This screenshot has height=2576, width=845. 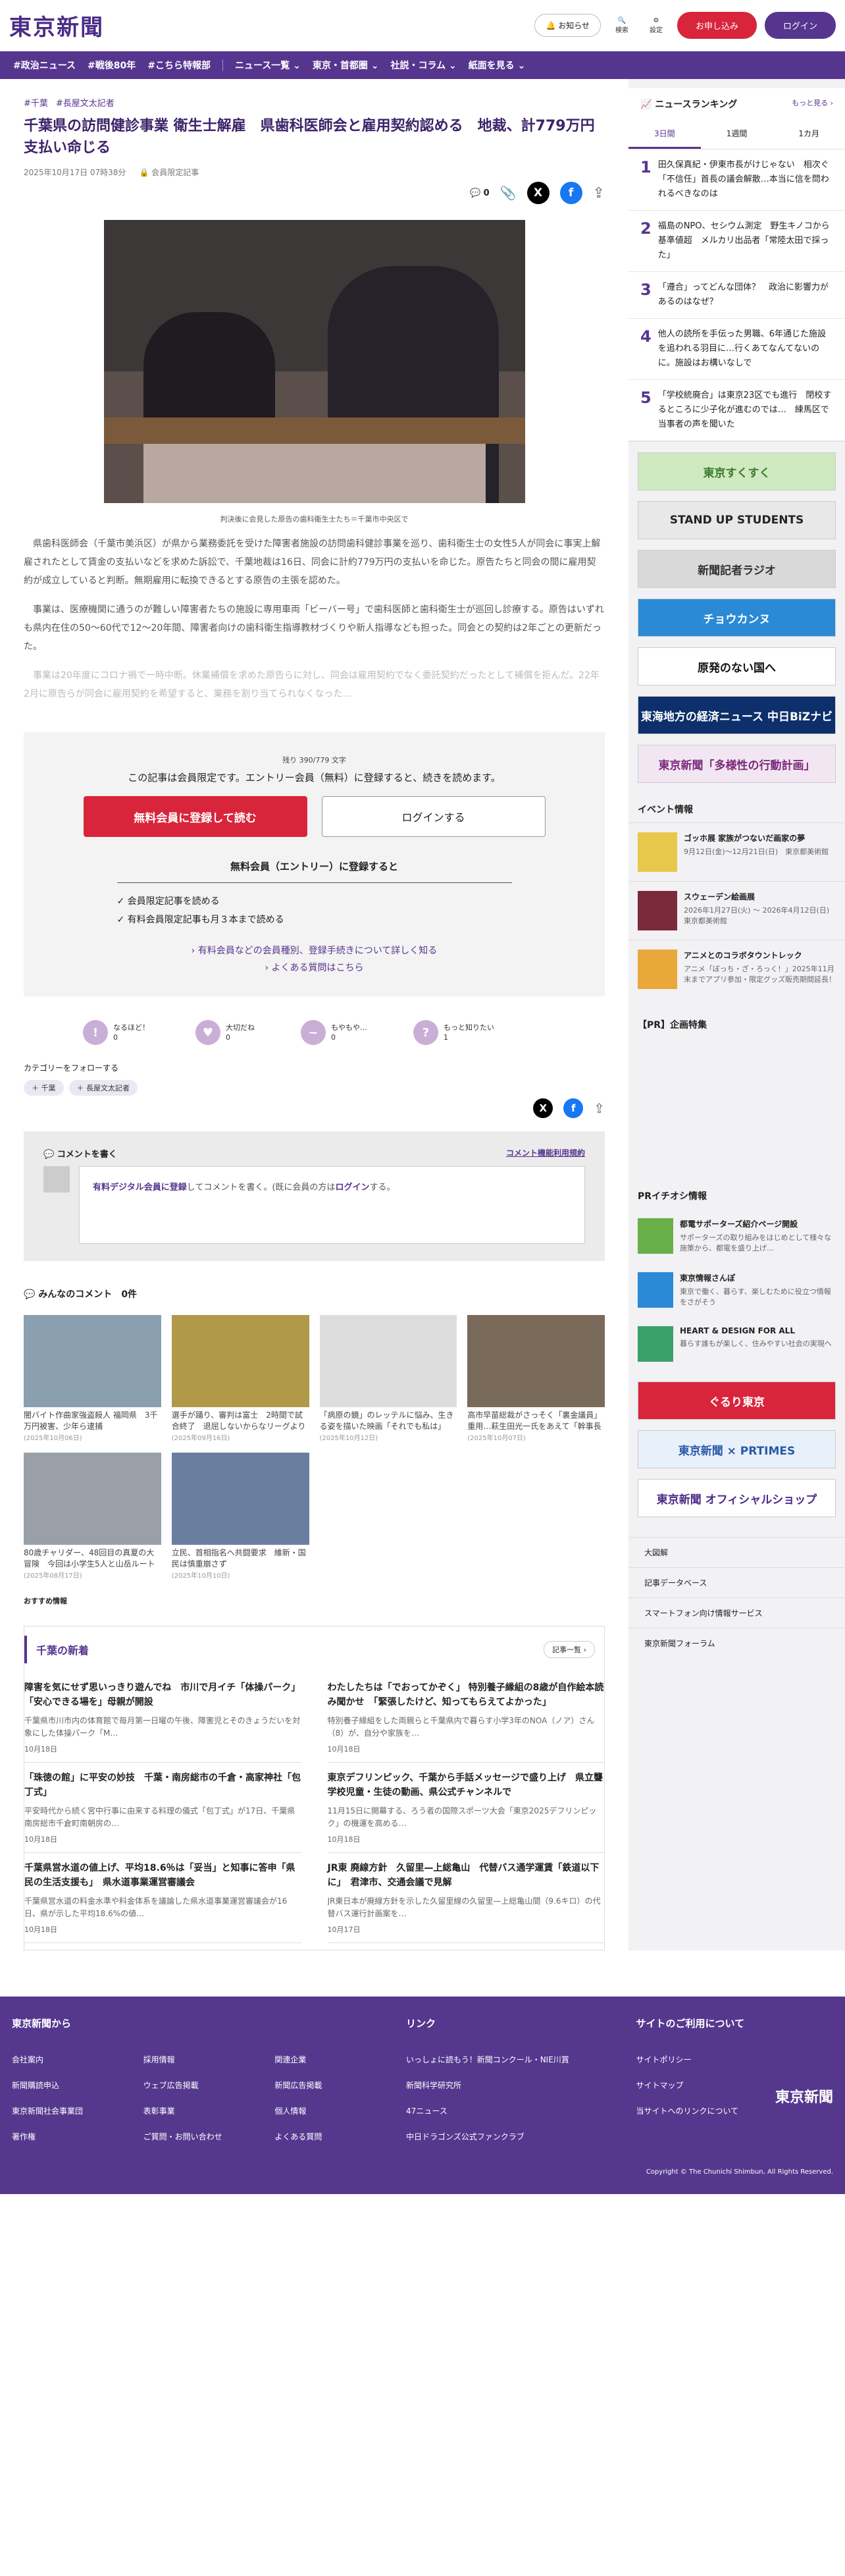 I want to click on faq-link: › よくある質問はこちら, so click(x=314, y=968).